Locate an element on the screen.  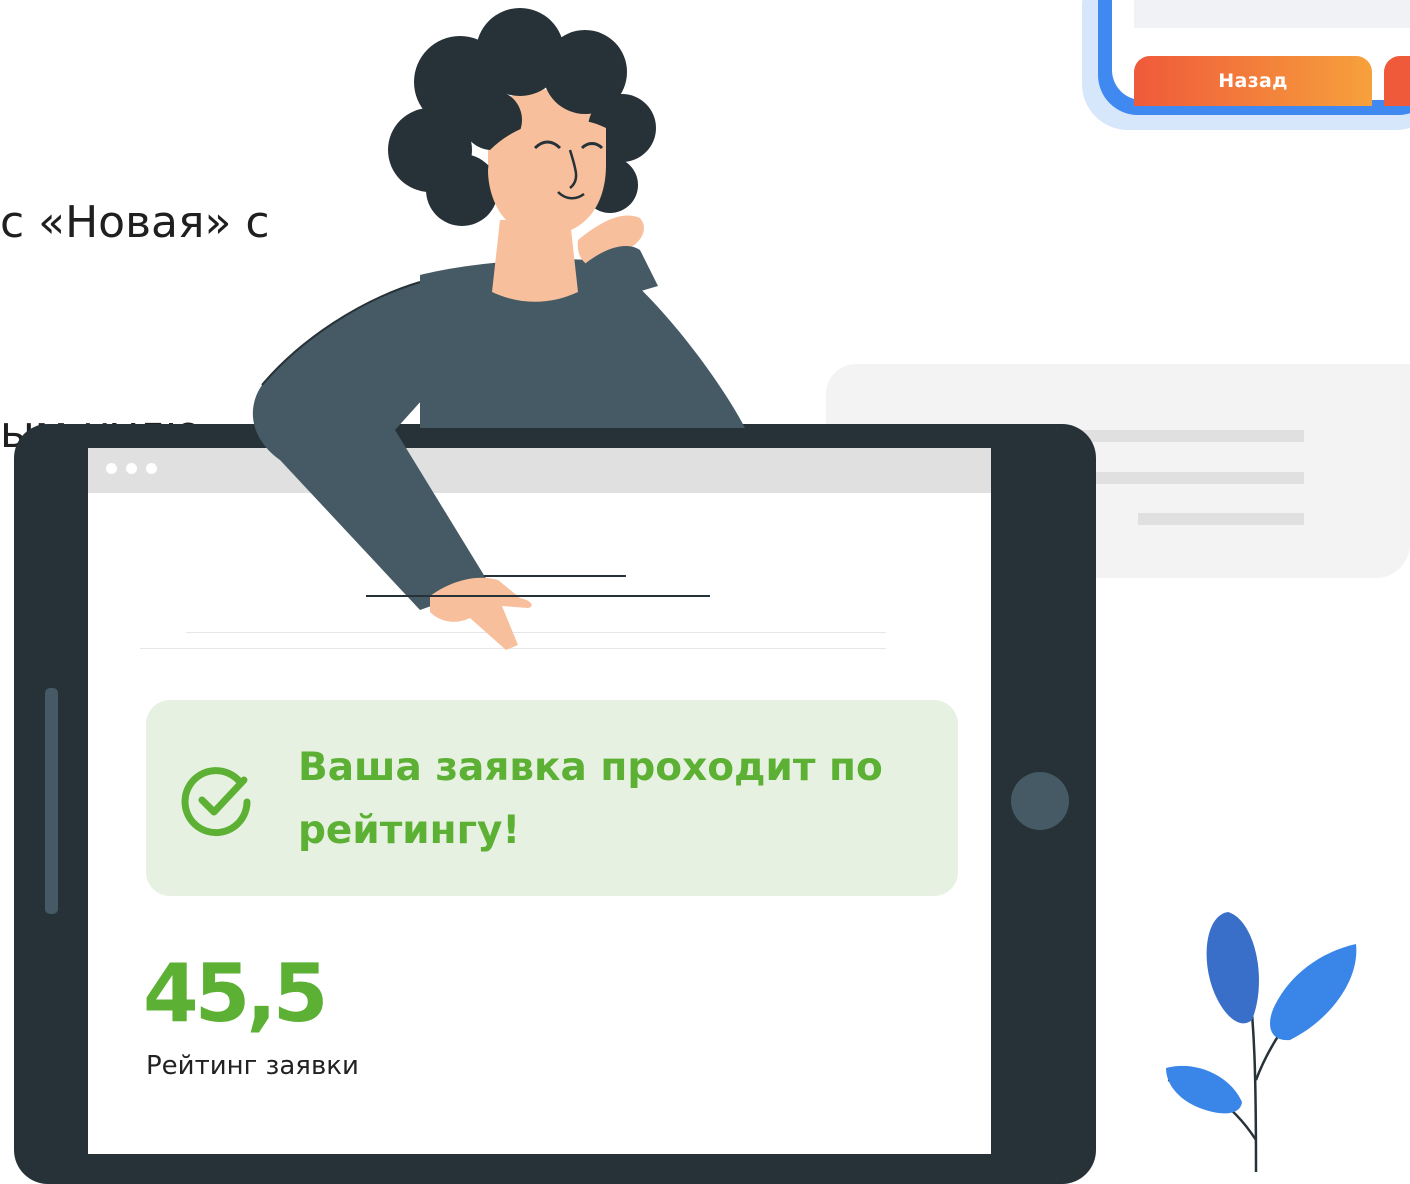
tablet-home-button is located at coordinates (1040, 801).